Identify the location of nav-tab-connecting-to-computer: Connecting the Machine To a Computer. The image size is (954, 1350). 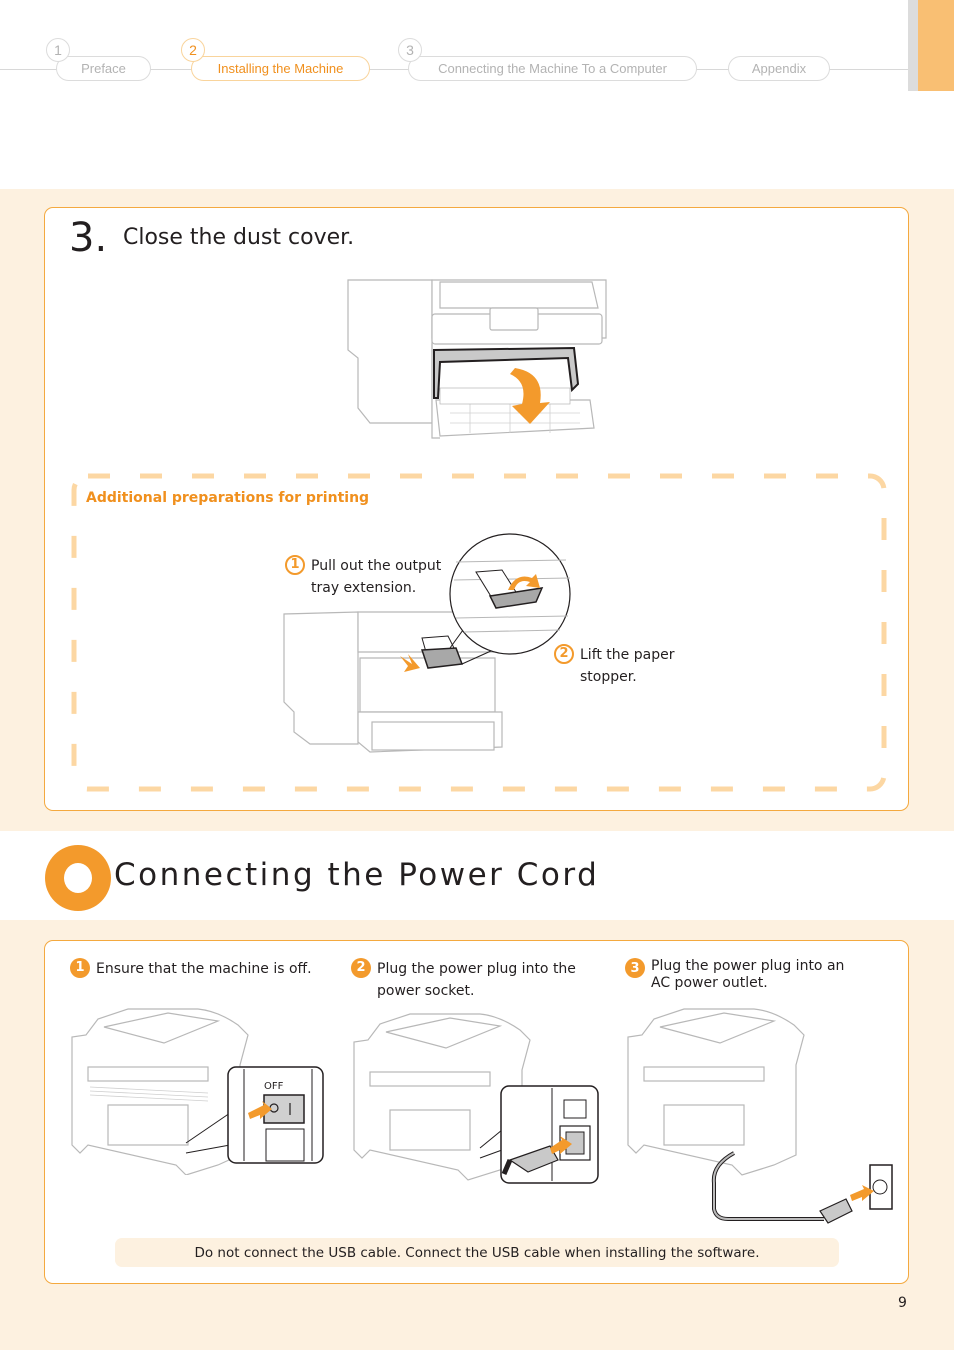
(552, 68).